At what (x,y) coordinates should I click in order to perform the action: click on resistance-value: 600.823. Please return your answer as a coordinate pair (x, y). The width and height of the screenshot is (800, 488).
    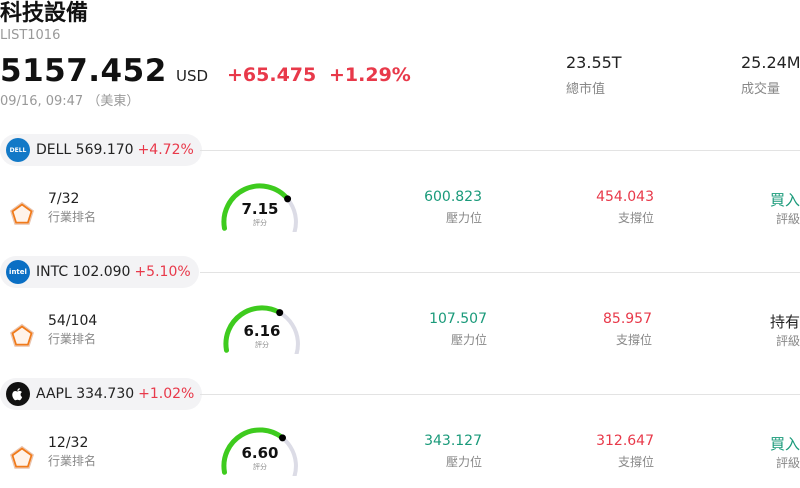
    Looking at the image, I should click on (453, 197).